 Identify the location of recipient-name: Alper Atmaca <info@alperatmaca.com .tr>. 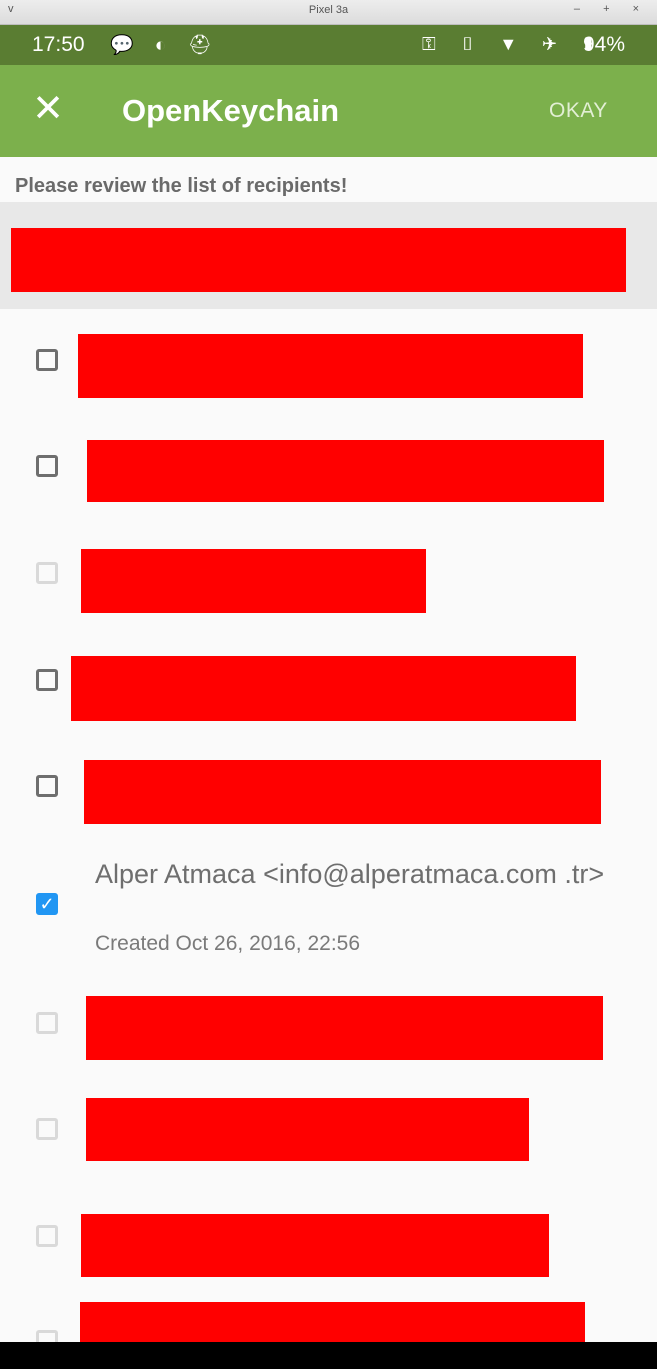
(350, 874).